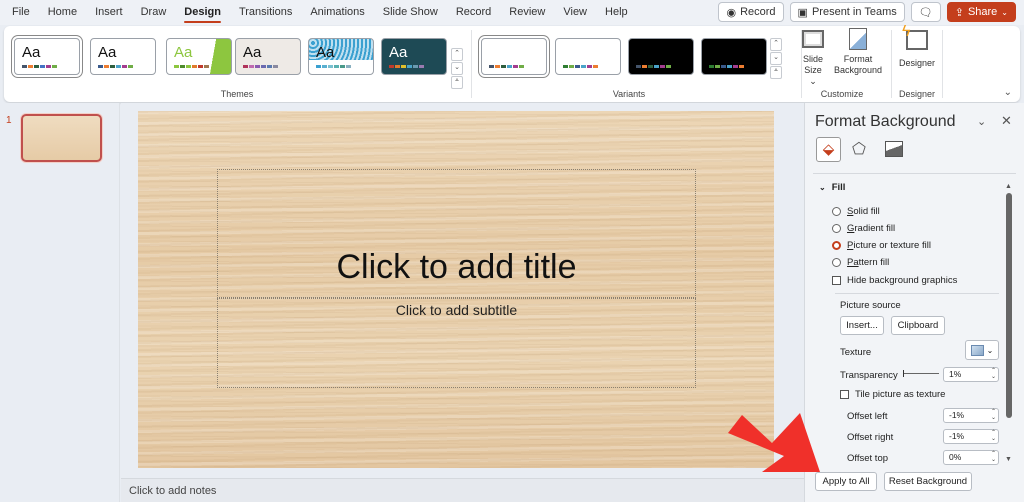 Image resolution: width=1024 pixels, height=502 pixels. Describe the element at coordinates (1006, 121) in the screenshot. I see `close-icon: ✕` at that location.